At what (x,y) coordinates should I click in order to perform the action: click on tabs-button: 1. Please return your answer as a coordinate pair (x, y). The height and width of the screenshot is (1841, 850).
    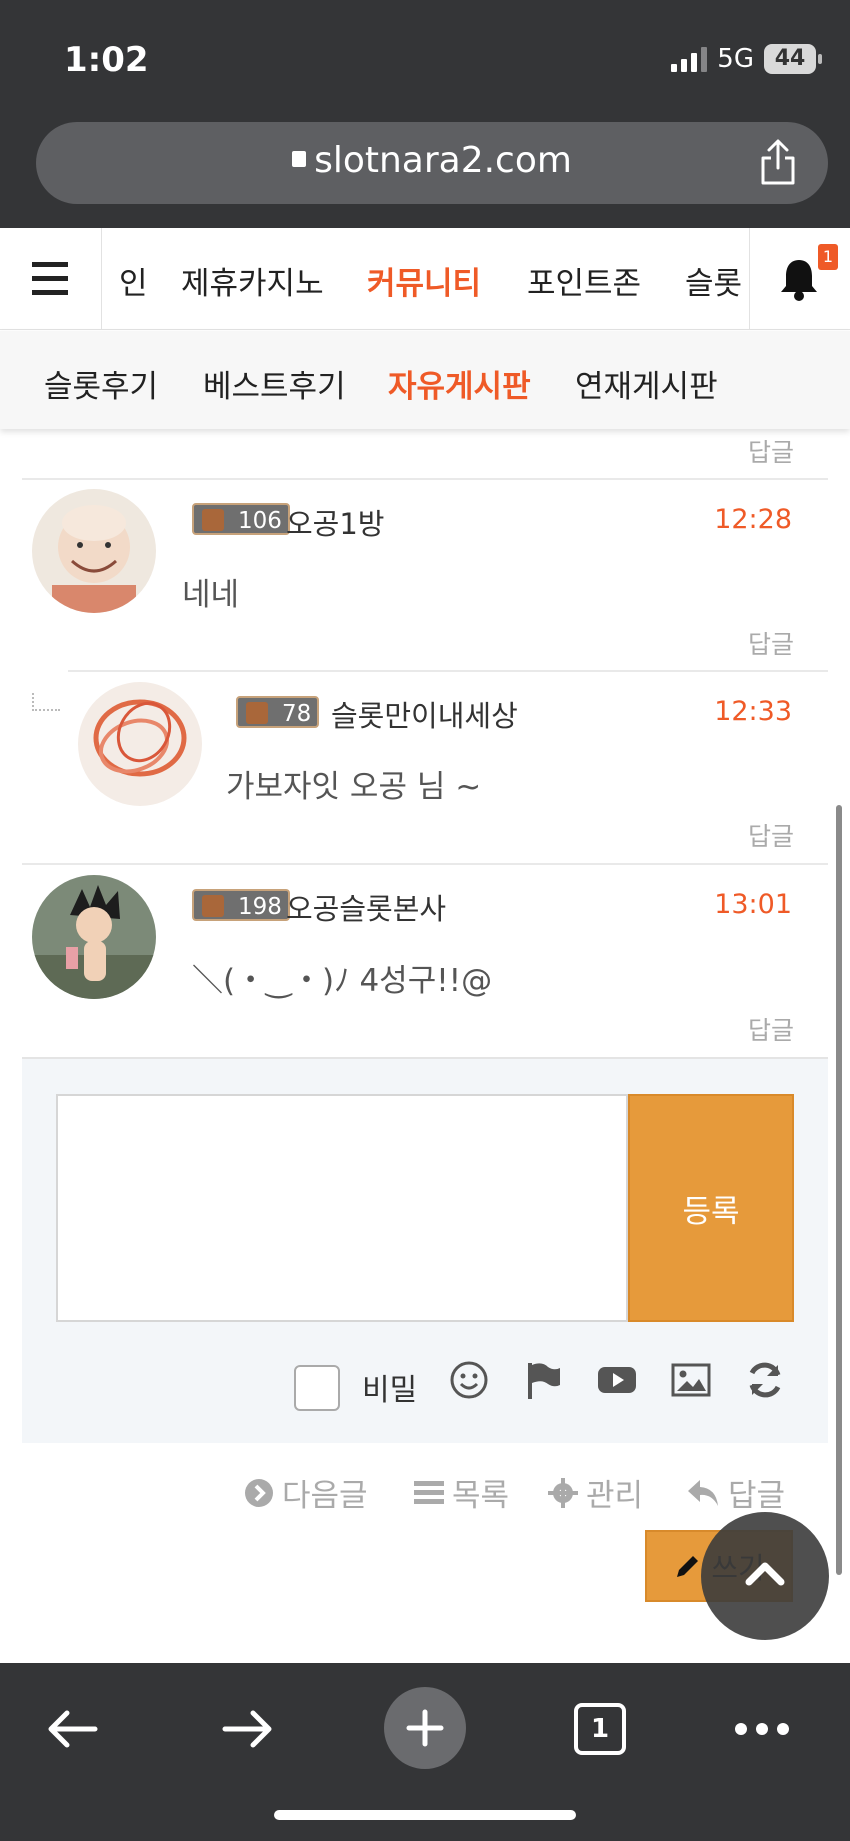
    Looking at the image, I should click on (600, 1729).